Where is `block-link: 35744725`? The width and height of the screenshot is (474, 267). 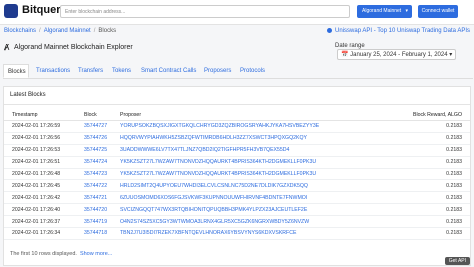 block-link: 35744725 is located at coordinates (102, 150).